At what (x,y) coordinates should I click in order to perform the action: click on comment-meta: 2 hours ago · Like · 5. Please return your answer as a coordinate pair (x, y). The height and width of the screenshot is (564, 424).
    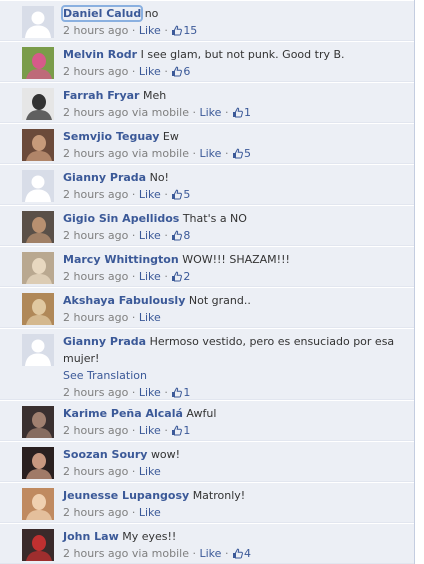
    Looking at the image, I should click on (126, 194).